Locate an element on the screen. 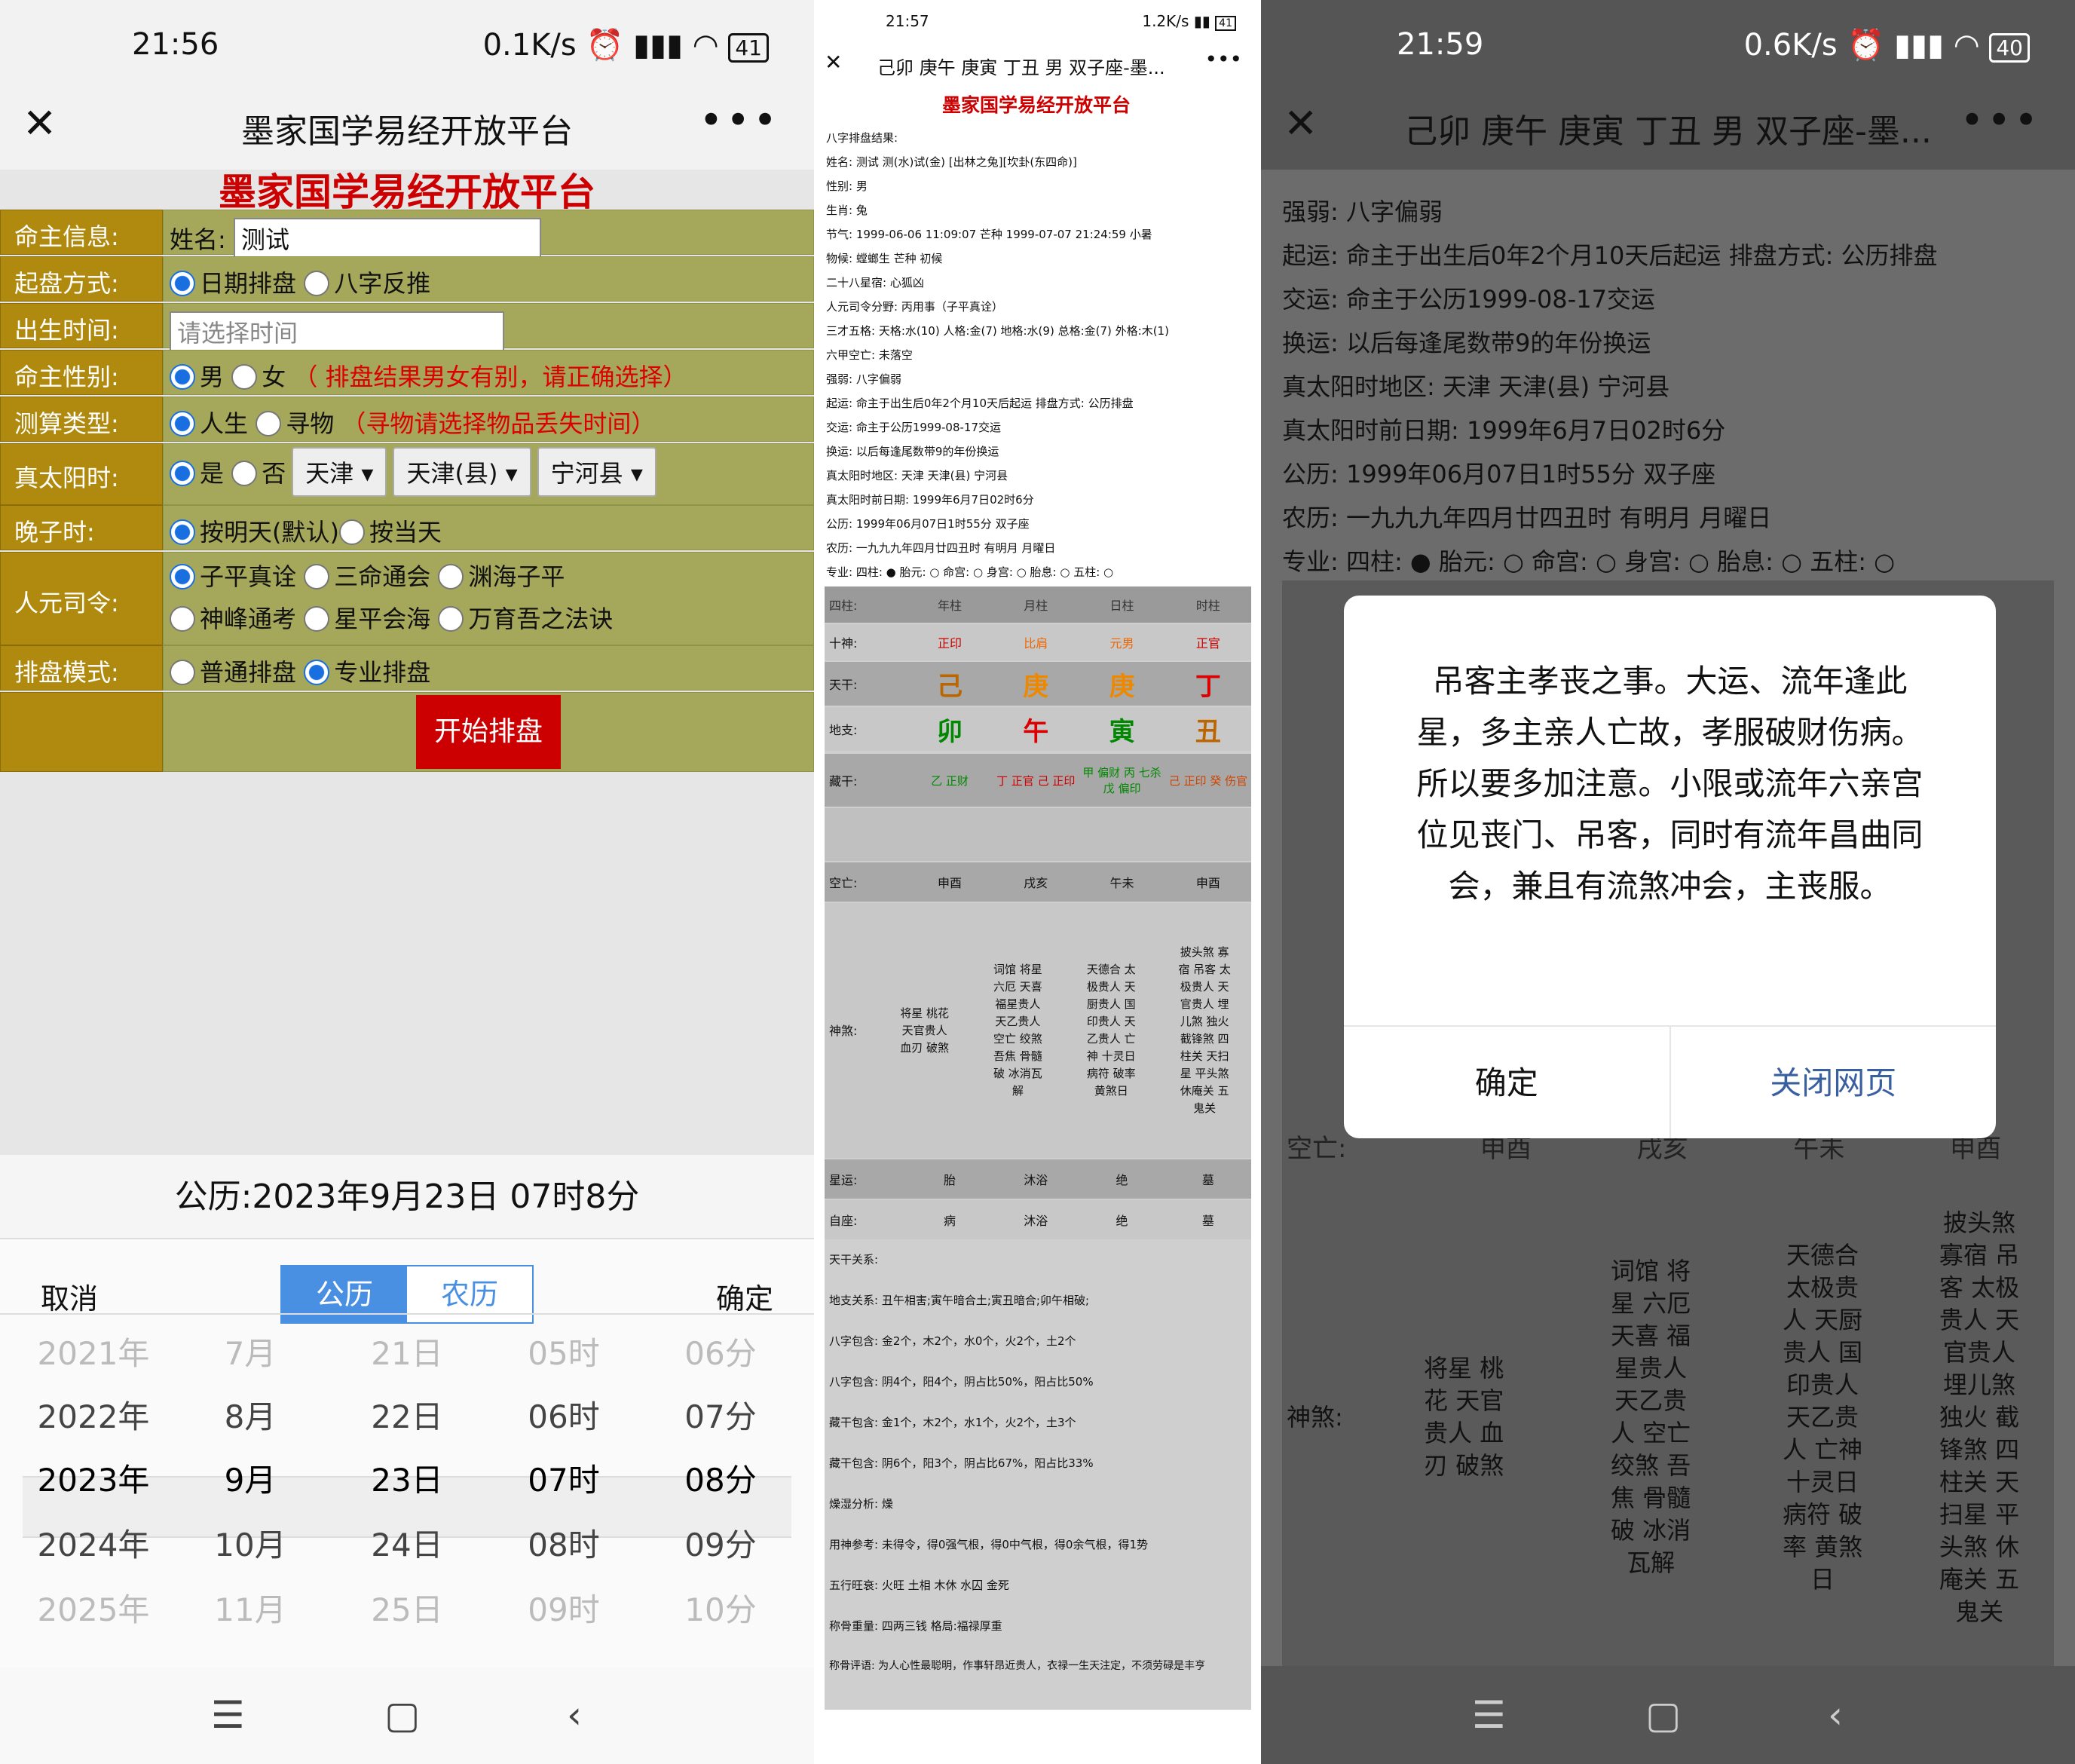 The image size is (2075, 1764). row-renyuan: 人元司令: 子平真诠 三命通会 渊海子平 神峰通考 星平会海 万育吾之法诀 is located at coordinates (407, 598).